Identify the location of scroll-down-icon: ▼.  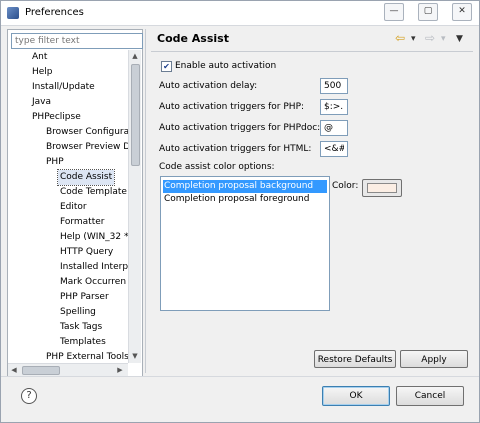
(135, 356).